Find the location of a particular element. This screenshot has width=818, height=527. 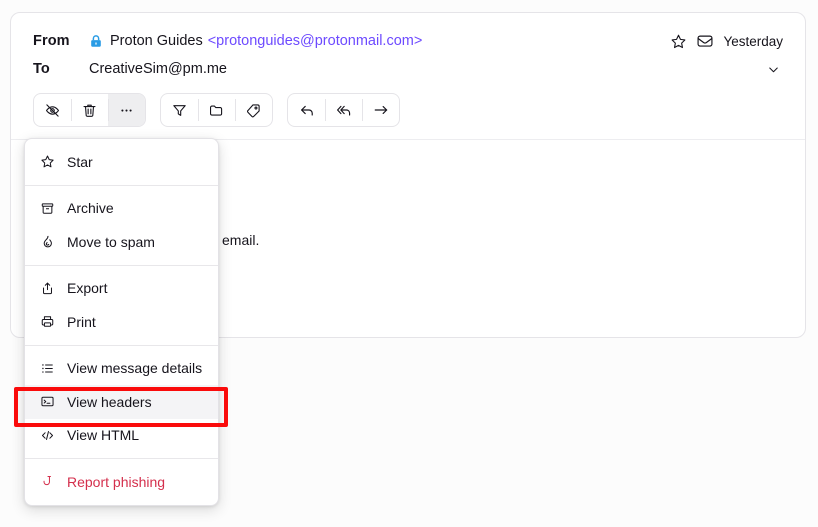

menu-item-label: View headers is located at coordinates (109, 401).